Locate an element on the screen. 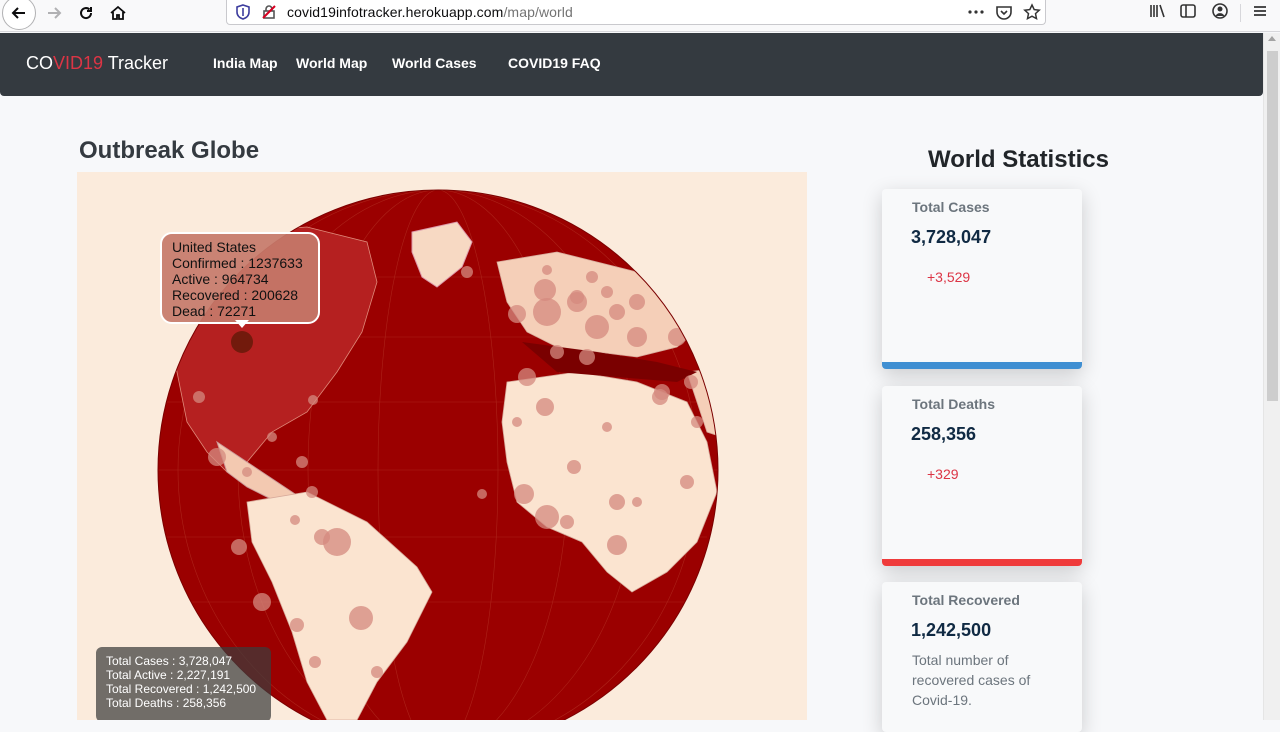 The image size is (1280, 732). home-button is located at coordinates (118, 13).